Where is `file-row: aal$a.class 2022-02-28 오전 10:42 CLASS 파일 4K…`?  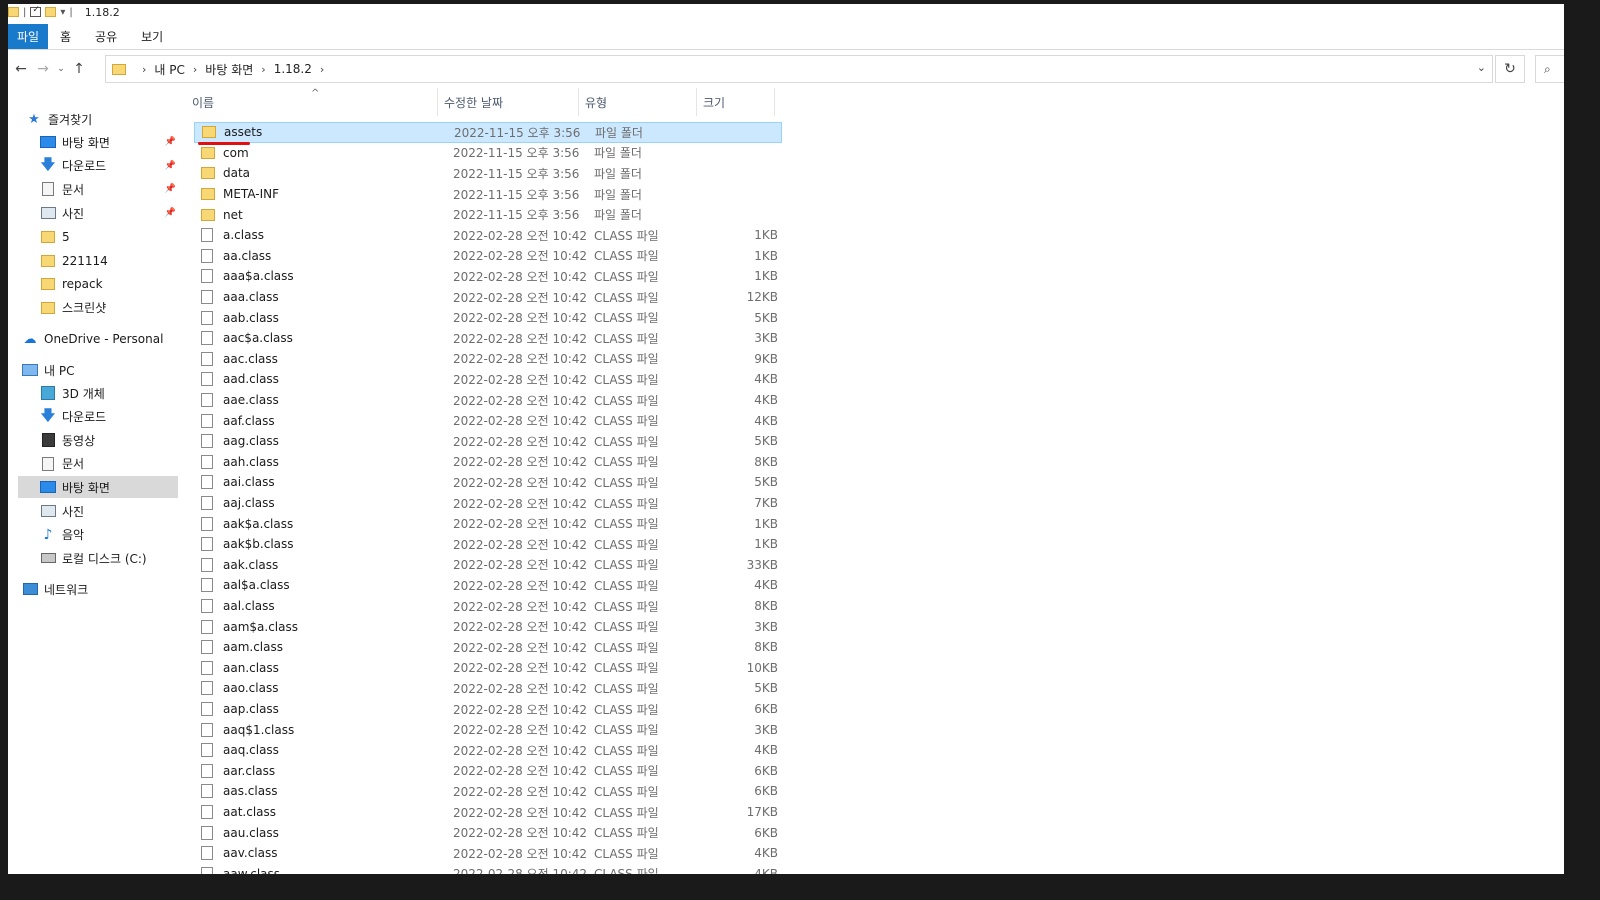 file-row: aal$a.class 2022-02-28 오전 10:42 CLASS 파일 4K… is located at coordinates (488, 585).